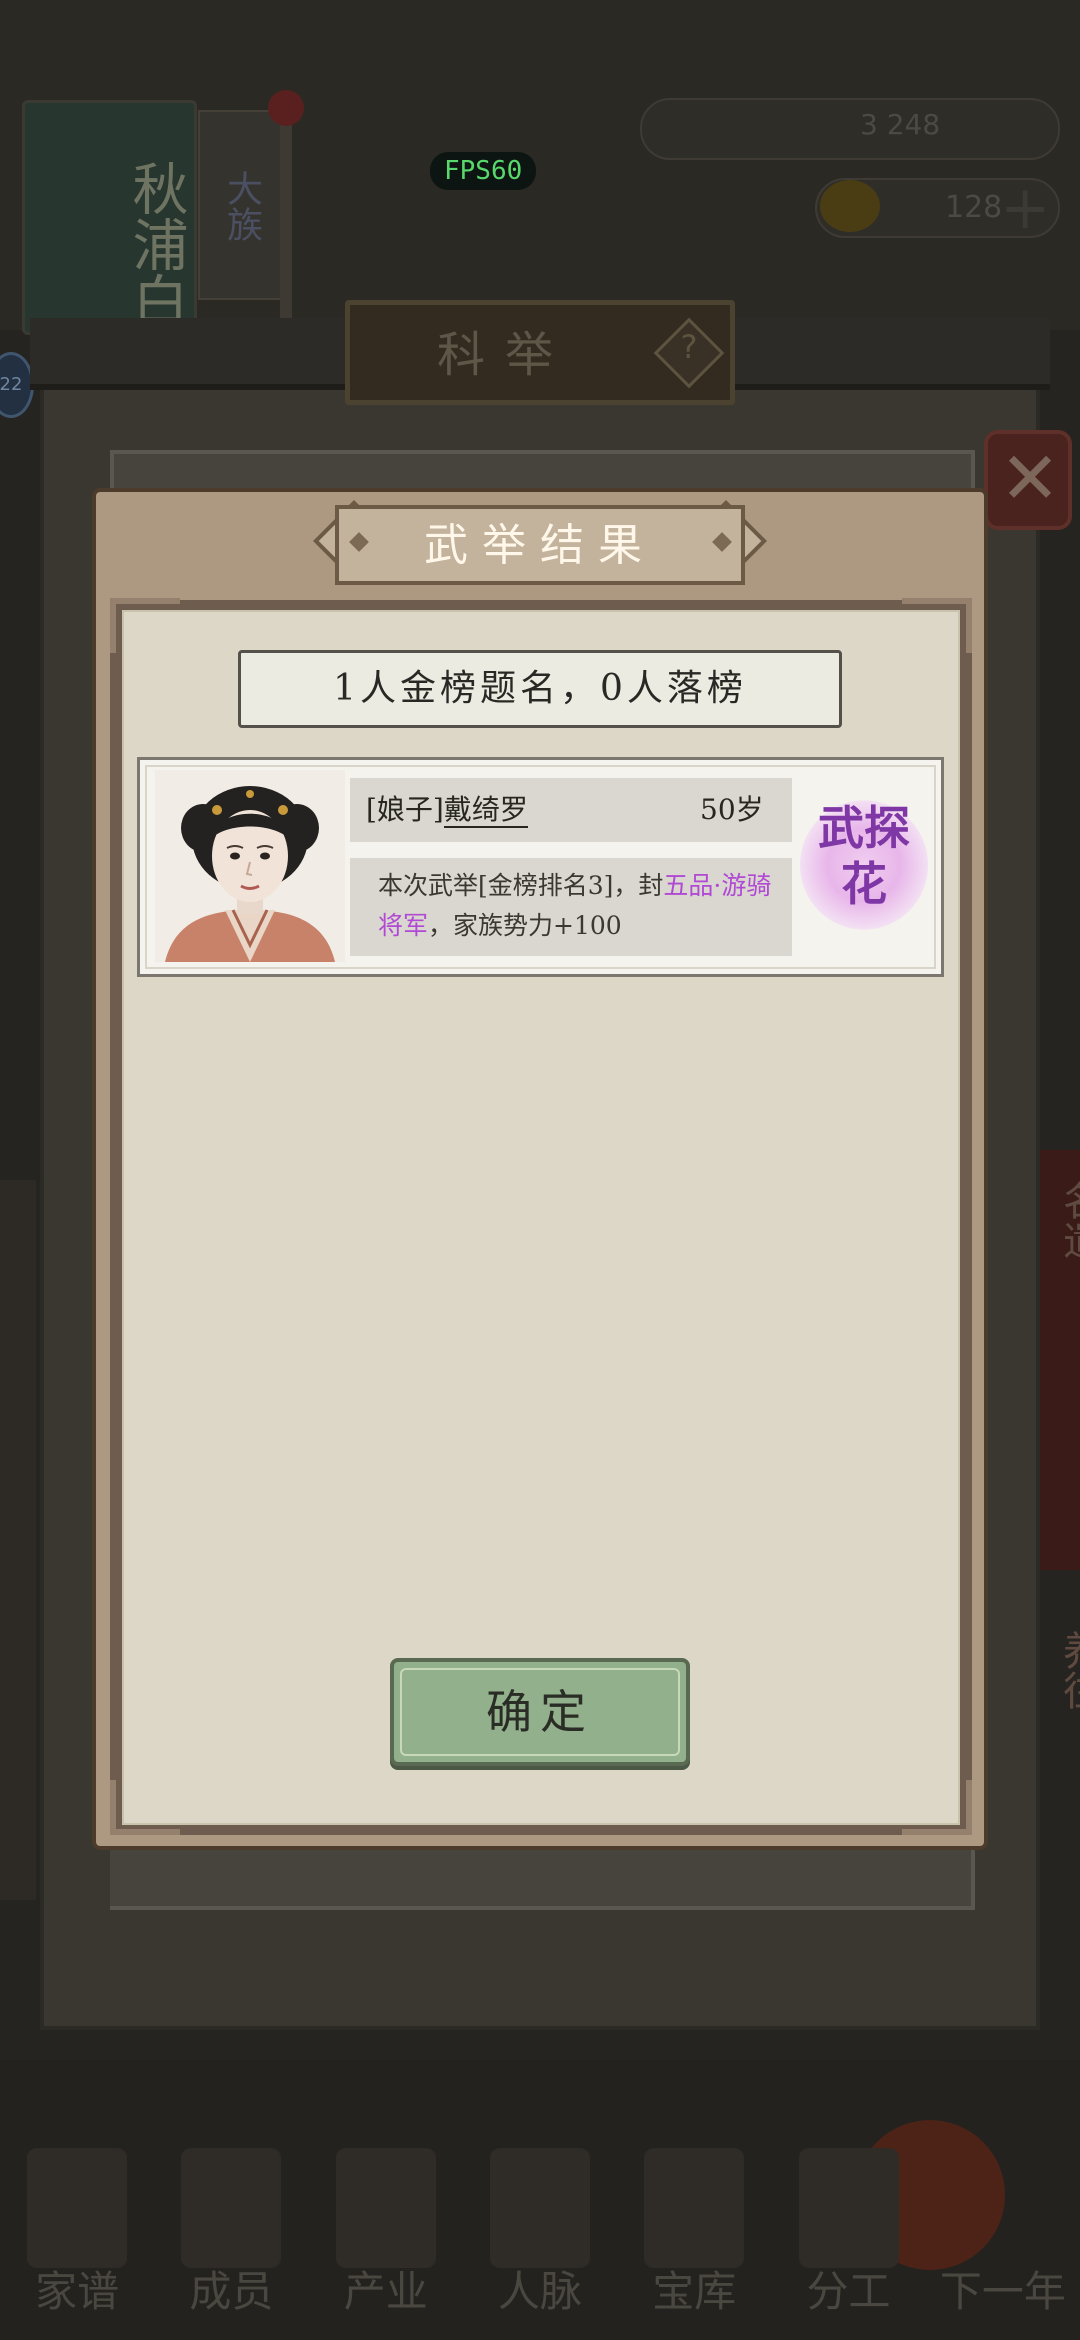  Describe the element at coordinates (937, 1807) in the screenshot. I see `corner-ornament-br` at that location.